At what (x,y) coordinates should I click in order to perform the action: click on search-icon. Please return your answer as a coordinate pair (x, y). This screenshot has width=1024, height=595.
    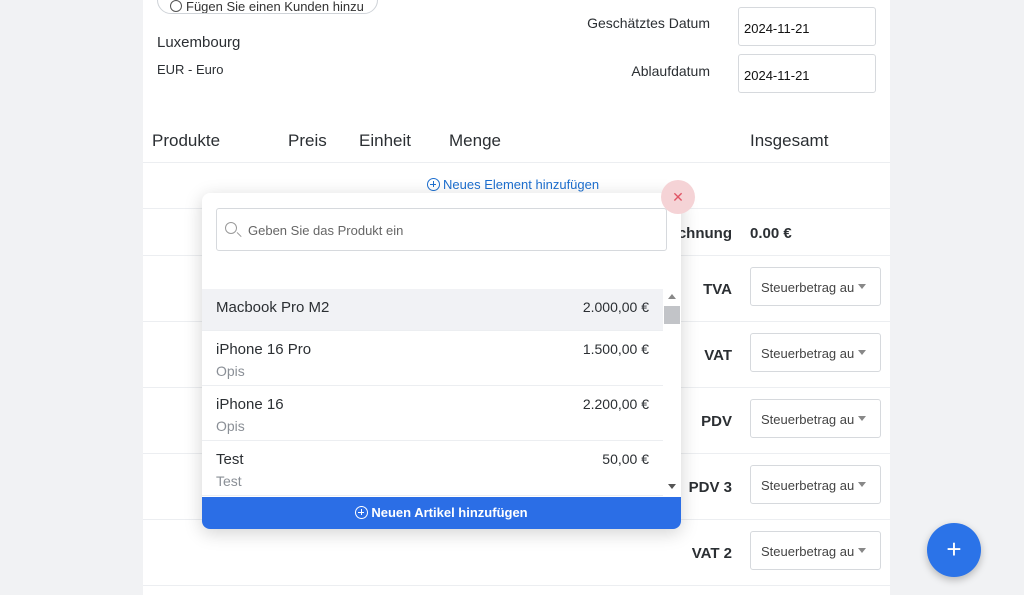
    Looking at the image, I should click on (231, 228).